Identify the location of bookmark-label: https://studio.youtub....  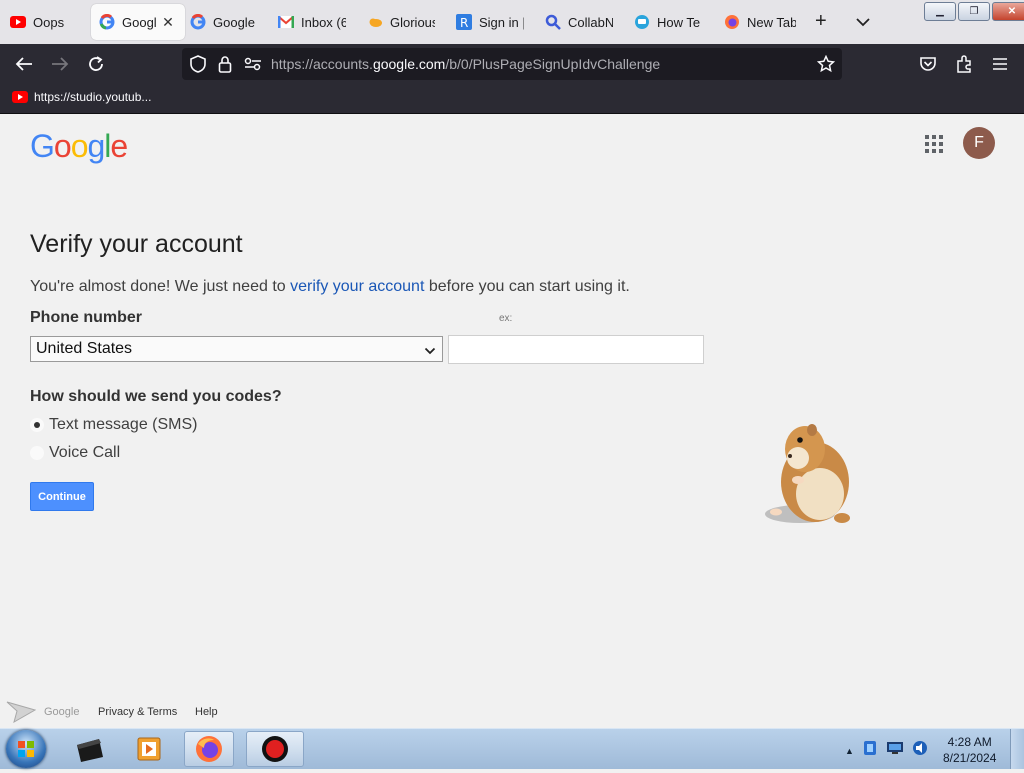
(93, 97).